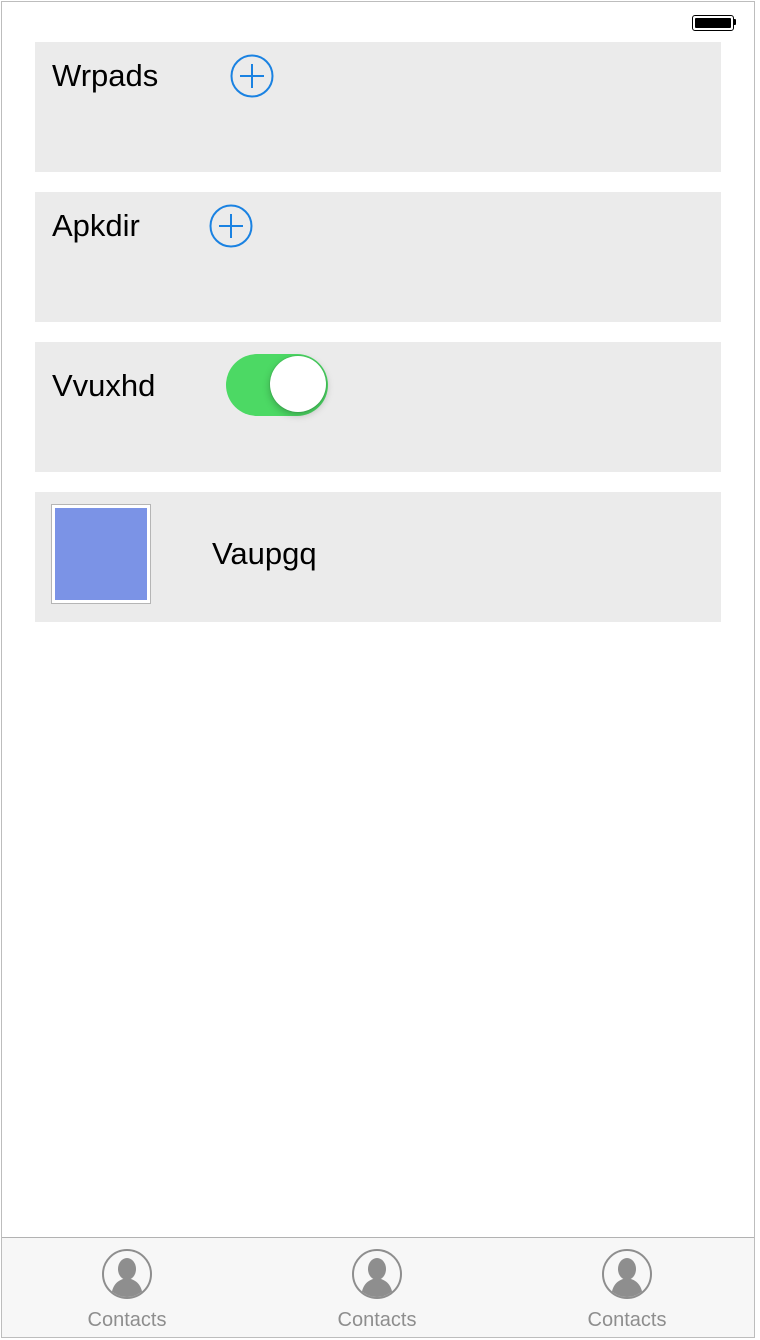 This screenshot has height=1340, width=760. I want to click on tab-contacts-2: Contacts, so click(377, 1287).